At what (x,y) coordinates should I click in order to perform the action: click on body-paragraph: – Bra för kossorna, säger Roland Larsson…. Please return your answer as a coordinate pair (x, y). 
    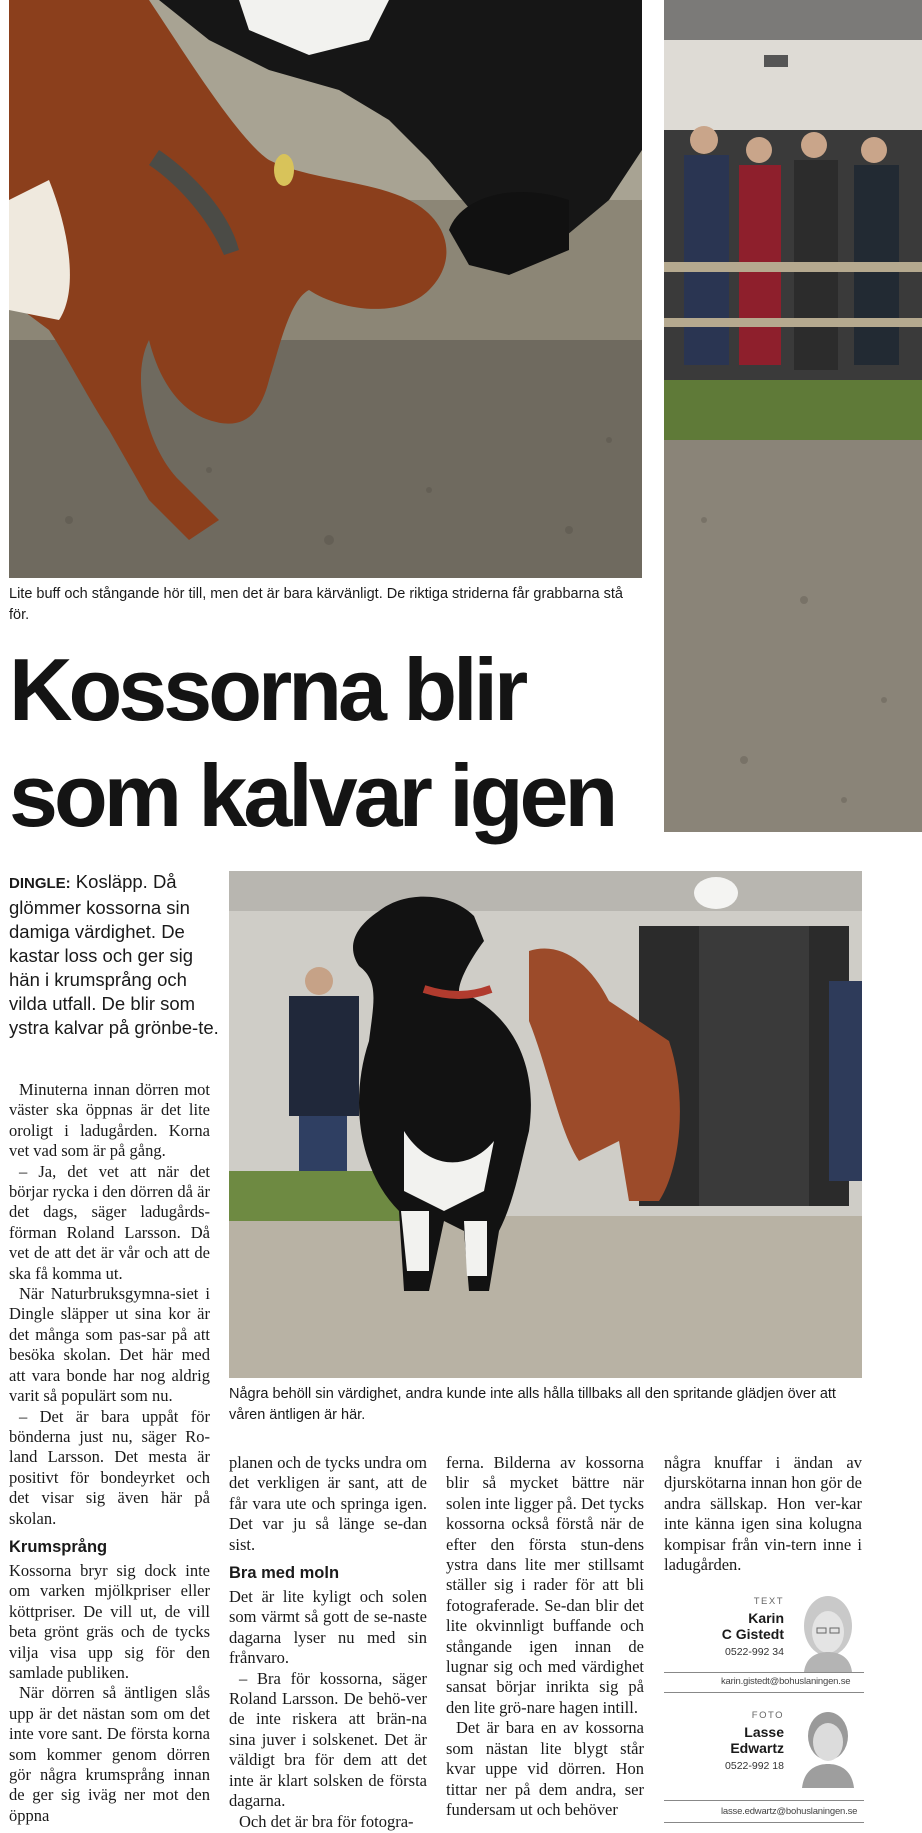
    Looking at the image, I should click on (328, 1739).